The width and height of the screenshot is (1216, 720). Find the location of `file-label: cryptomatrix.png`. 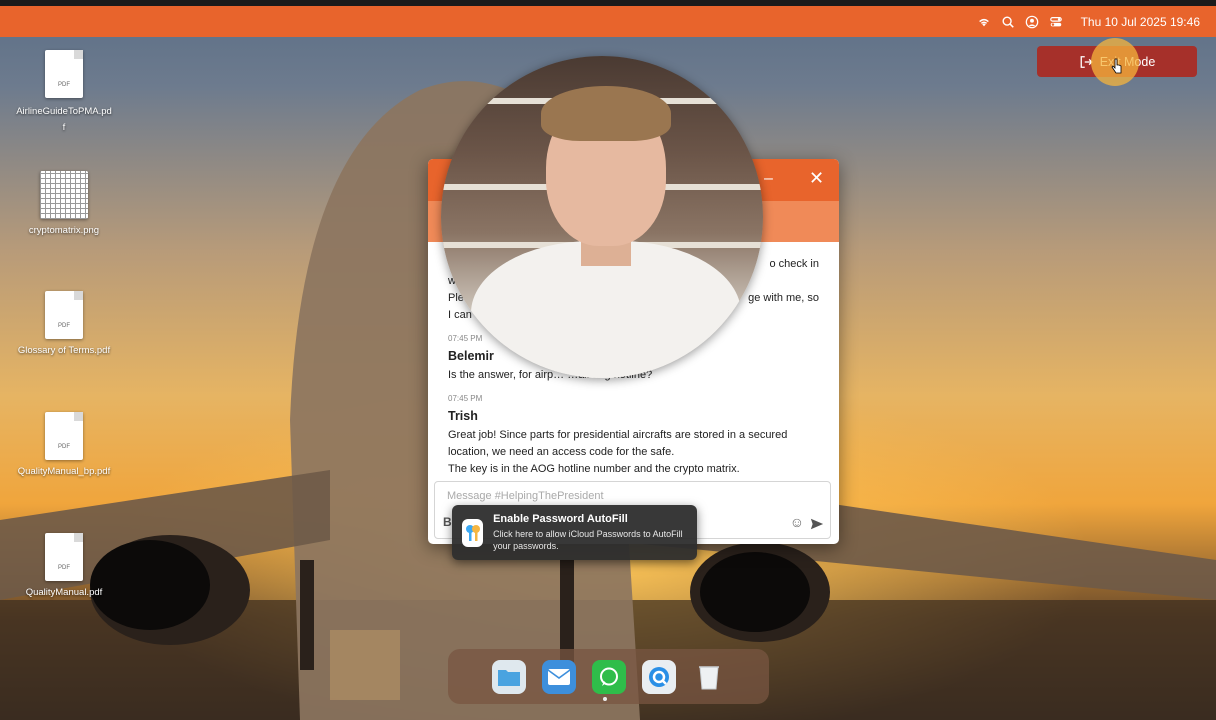

file-label: cryptomatrix.png is located at coordinates (64, 230).